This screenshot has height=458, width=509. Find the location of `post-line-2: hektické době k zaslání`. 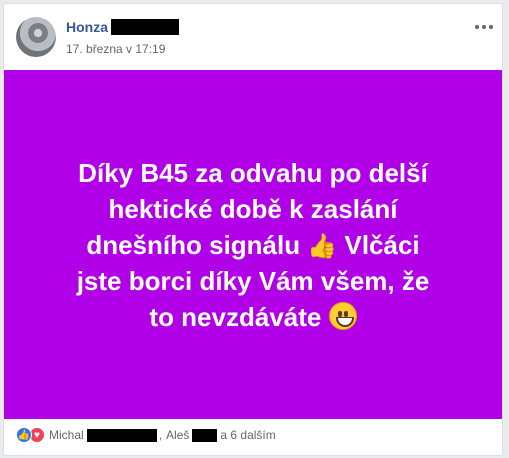

post-line-2: hektické době k zaslání is located at coordinates (253, 208).